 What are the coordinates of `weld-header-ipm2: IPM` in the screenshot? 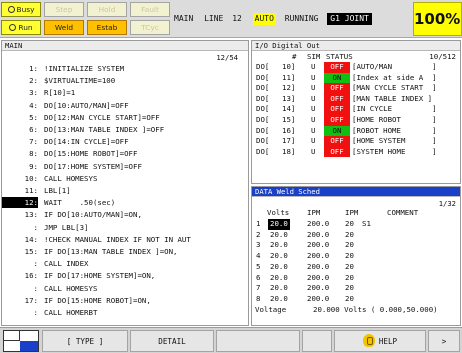 It's located at (352, 212).